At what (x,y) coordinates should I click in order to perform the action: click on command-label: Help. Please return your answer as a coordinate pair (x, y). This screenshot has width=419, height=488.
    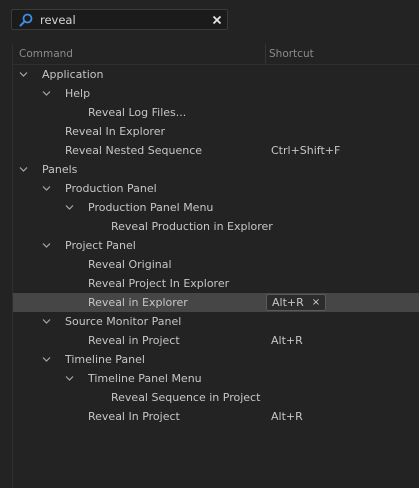
    Looking at the image, I should click on (78, 93).